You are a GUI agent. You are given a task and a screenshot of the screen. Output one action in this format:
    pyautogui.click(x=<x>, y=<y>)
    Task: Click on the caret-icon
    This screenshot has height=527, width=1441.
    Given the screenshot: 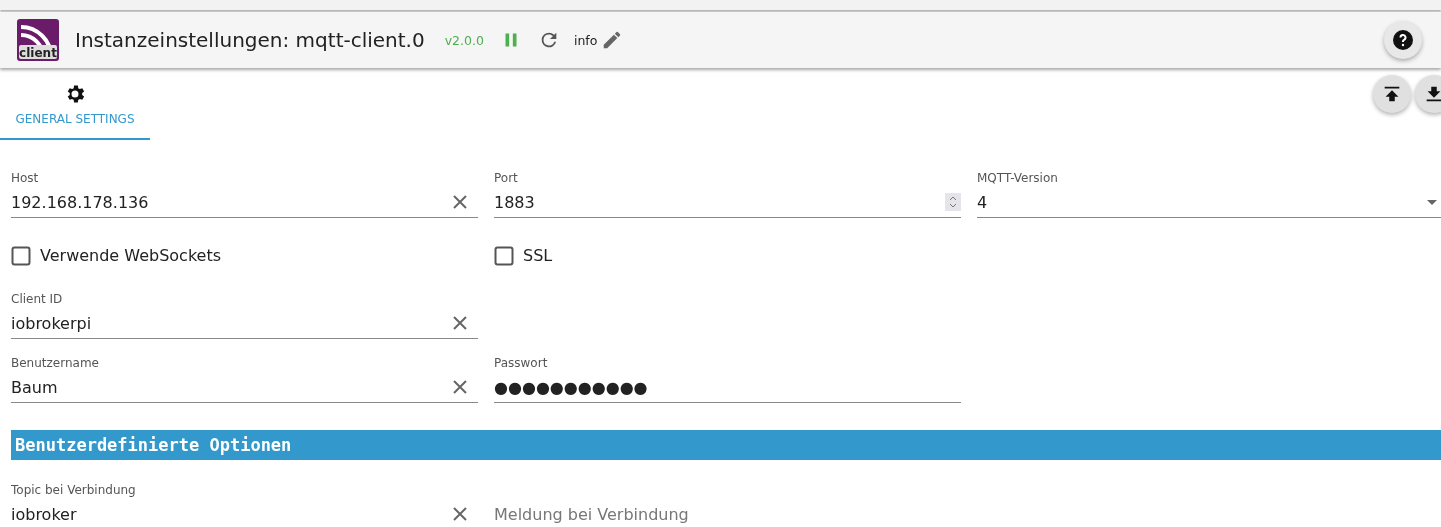 What is the action you would take?
    pyautogui.click(x=1432, y=202)
    